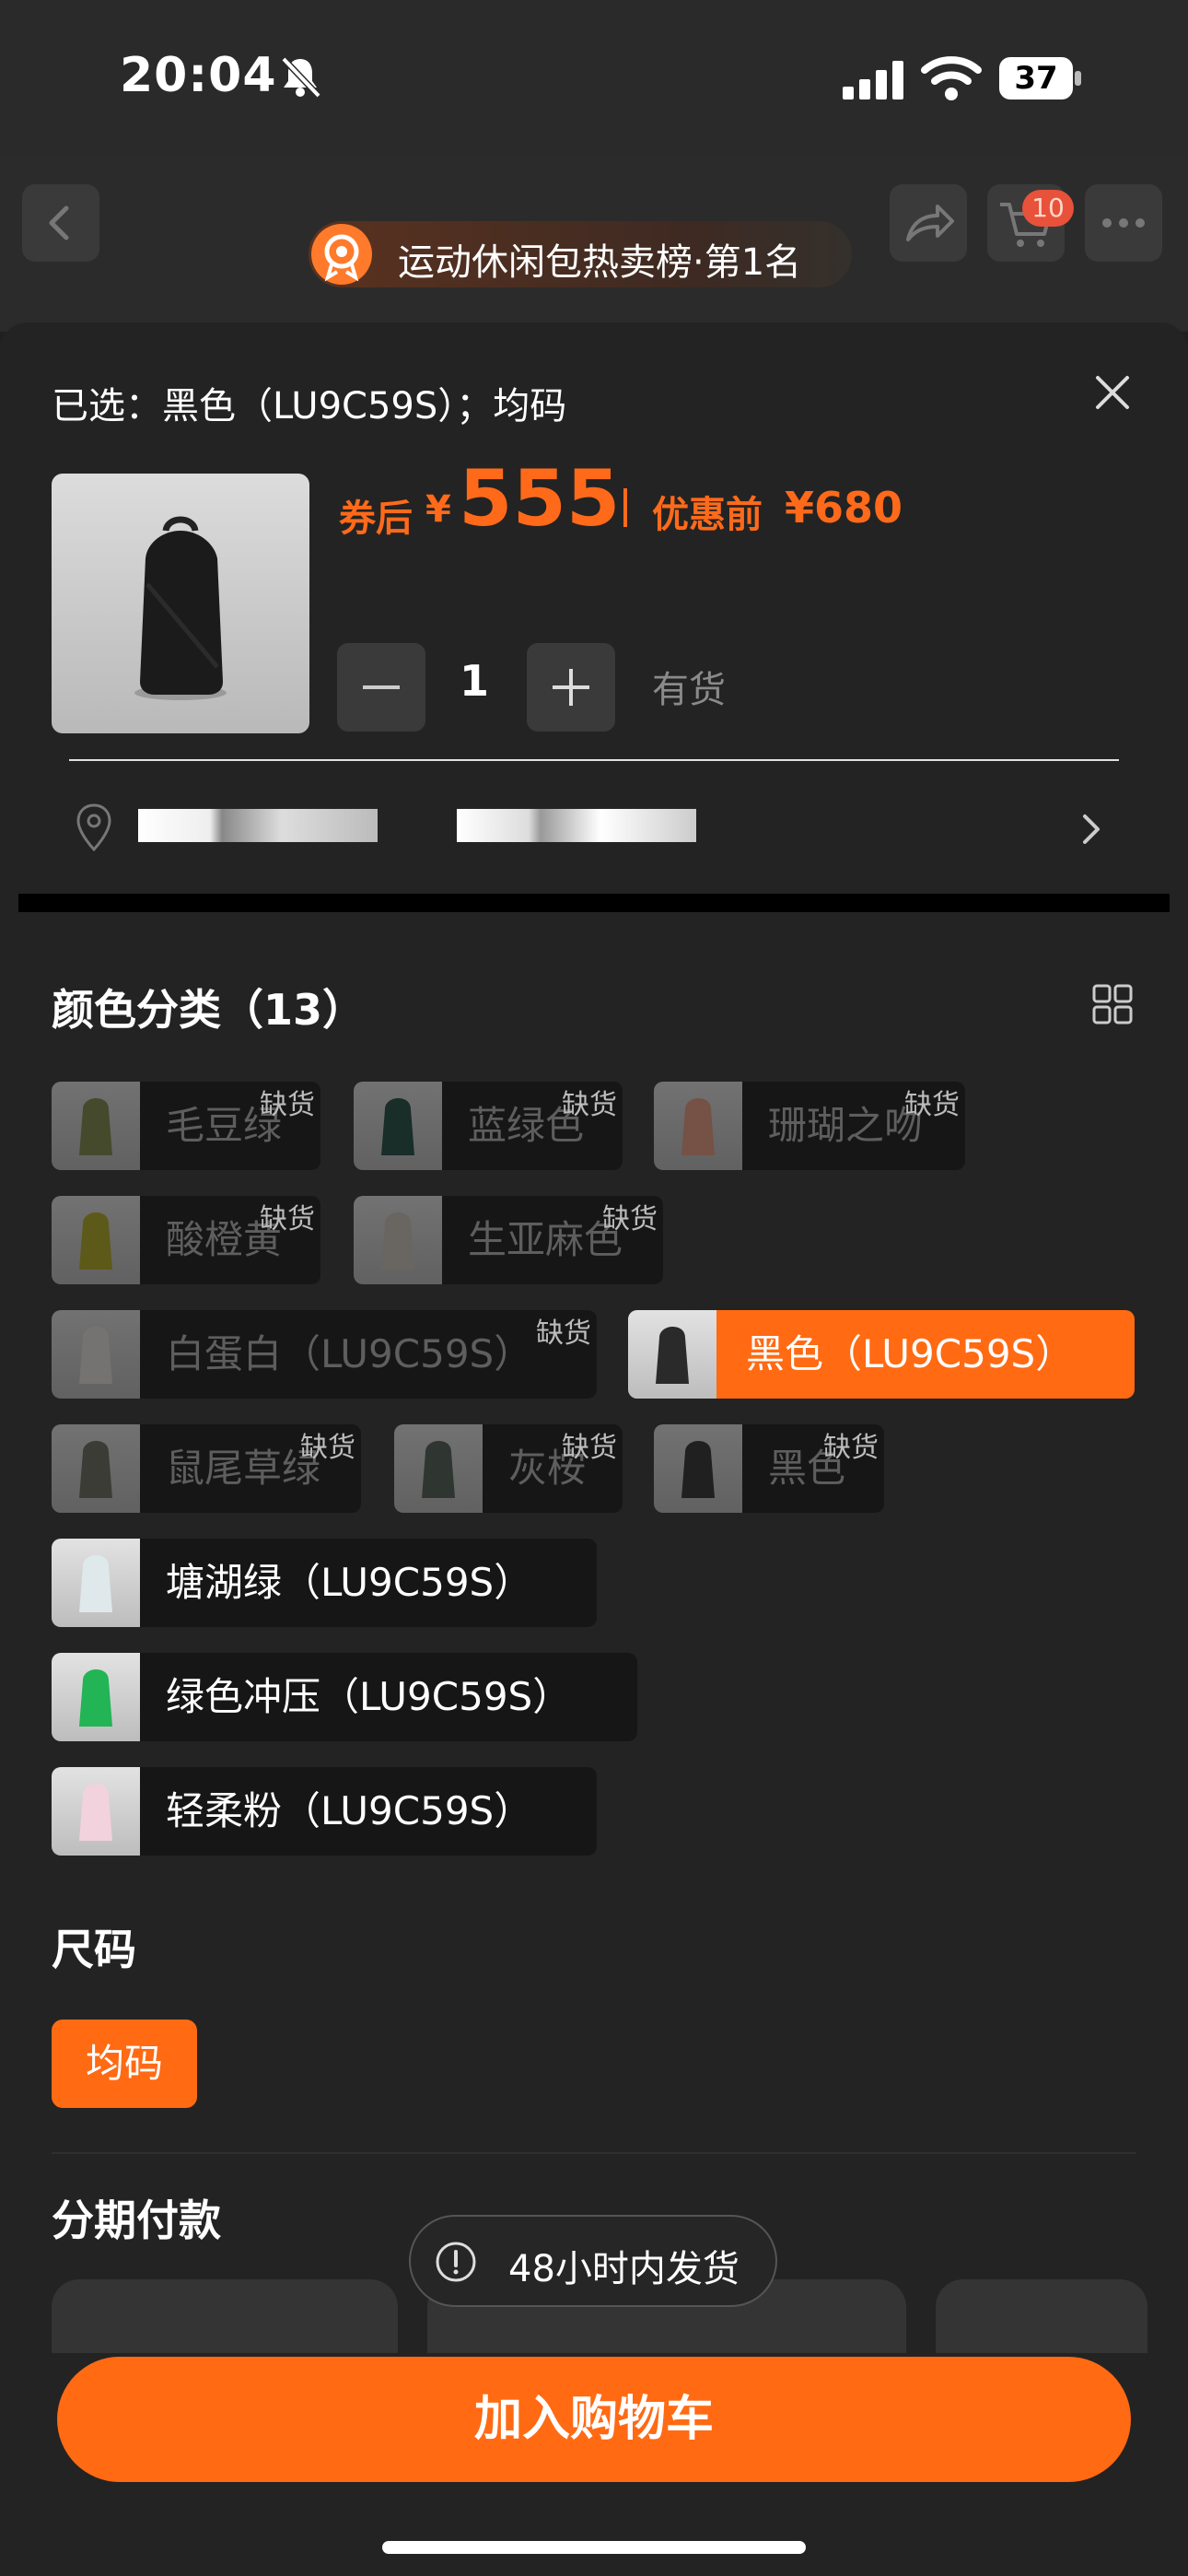  I want to click on color-option-chip: 蓝绿色 缺货, so click(488, 1126).